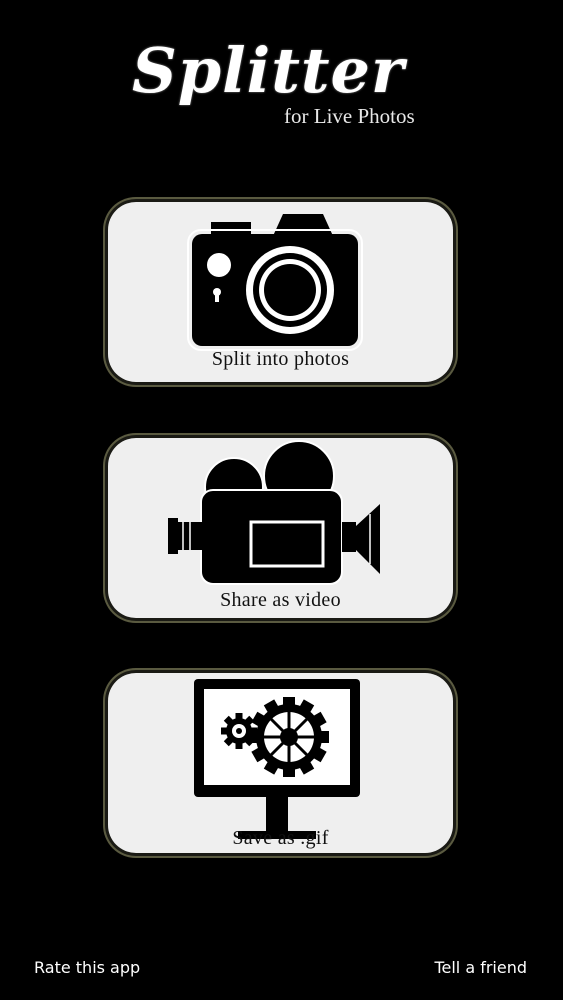 Image resolution: width=563 pixels, height=1000 pixels. I want to click on split-into-photos-label: Split into photos, so click(280, 359).